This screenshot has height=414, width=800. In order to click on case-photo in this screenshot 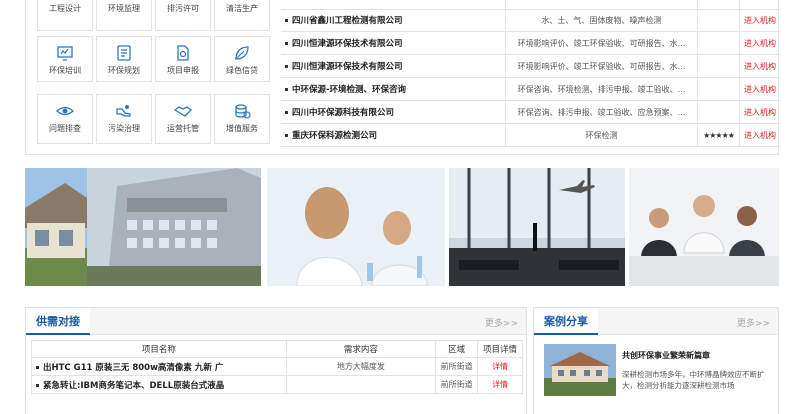, I will do `click(580, 370)`.